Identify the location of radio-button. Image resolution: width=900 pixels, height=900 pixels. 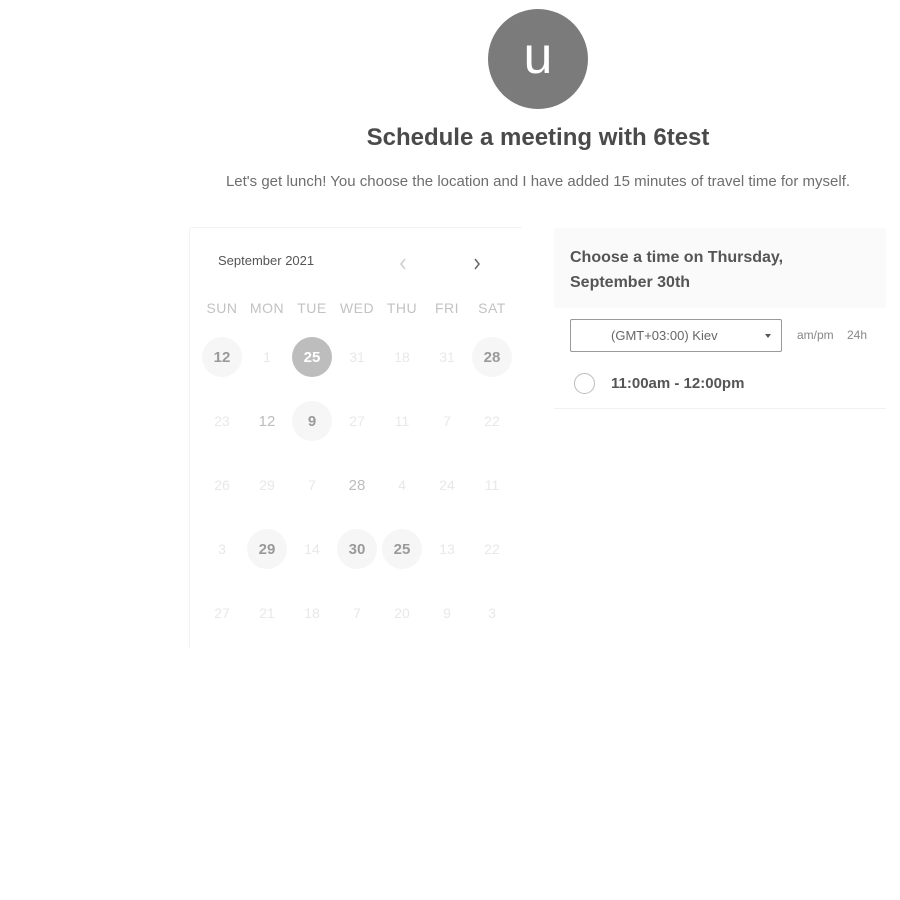
(584, 383).